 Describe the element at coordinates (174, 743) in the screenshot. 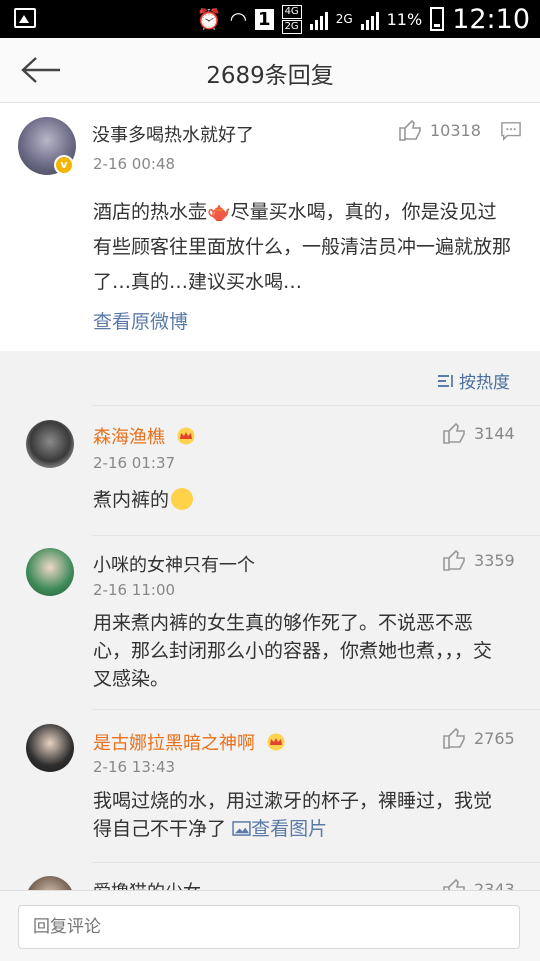

I see `username-text: 是古娜拉黑暗之神啊` at that location.